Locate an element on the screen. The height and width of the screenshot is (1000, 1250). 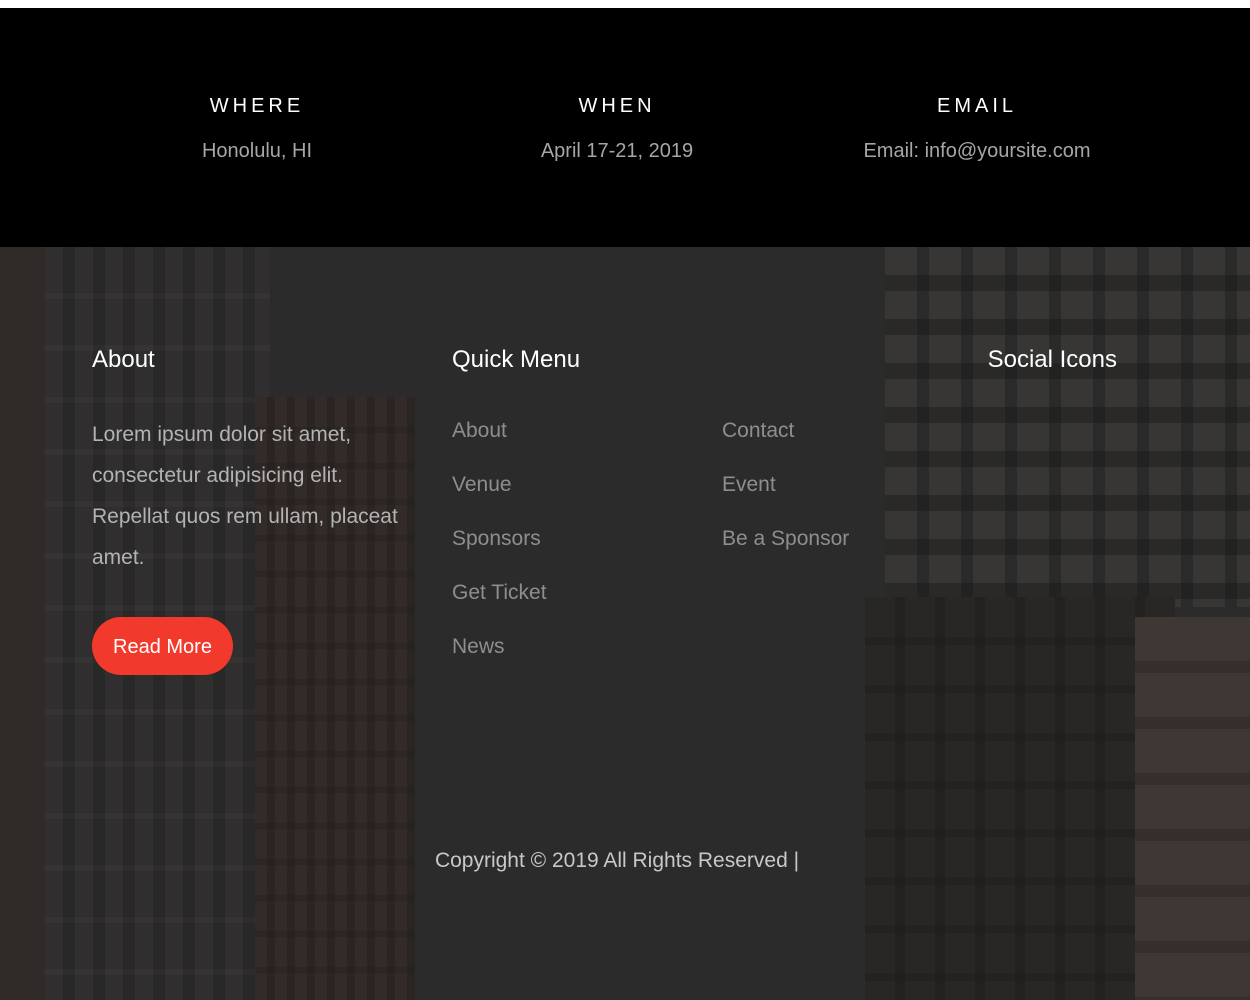
menu-link-contact: Contact is located at coordinates (785, 430).